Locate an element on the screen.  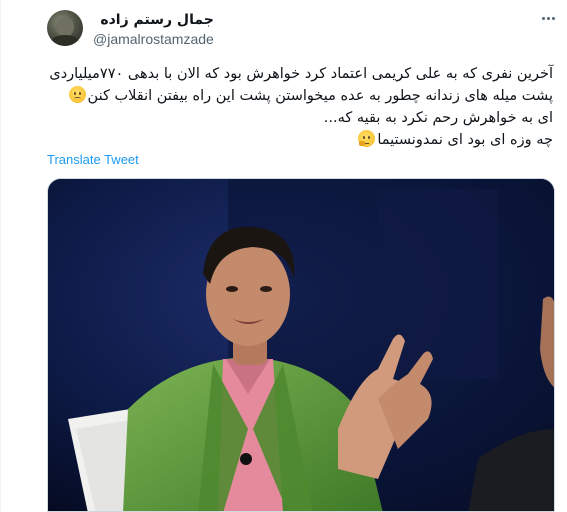
thinking-face-icon is located at coordinates (367, 138).